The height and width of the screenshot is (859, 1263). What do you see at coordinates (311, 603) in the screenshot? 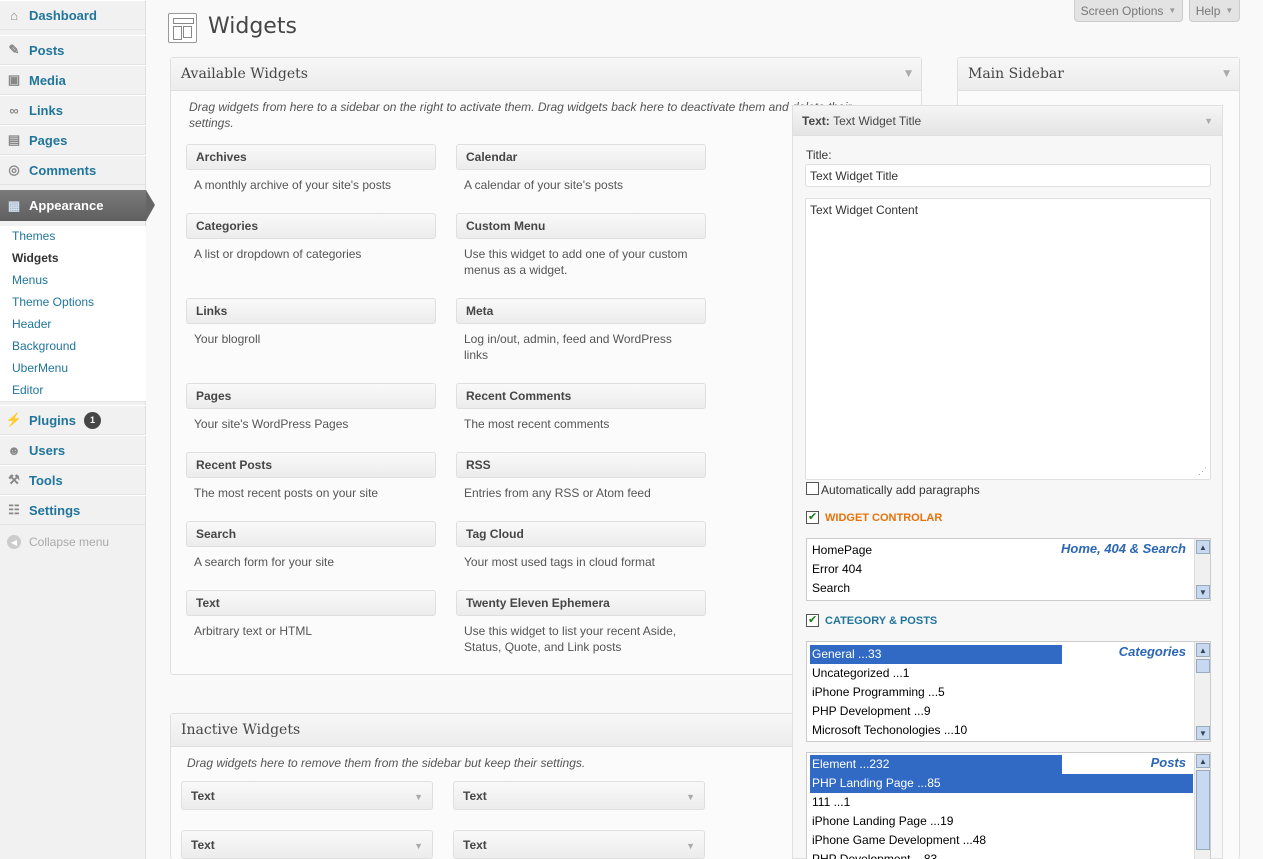
I see `widget-title: Text` at bounding box center [311, 603].